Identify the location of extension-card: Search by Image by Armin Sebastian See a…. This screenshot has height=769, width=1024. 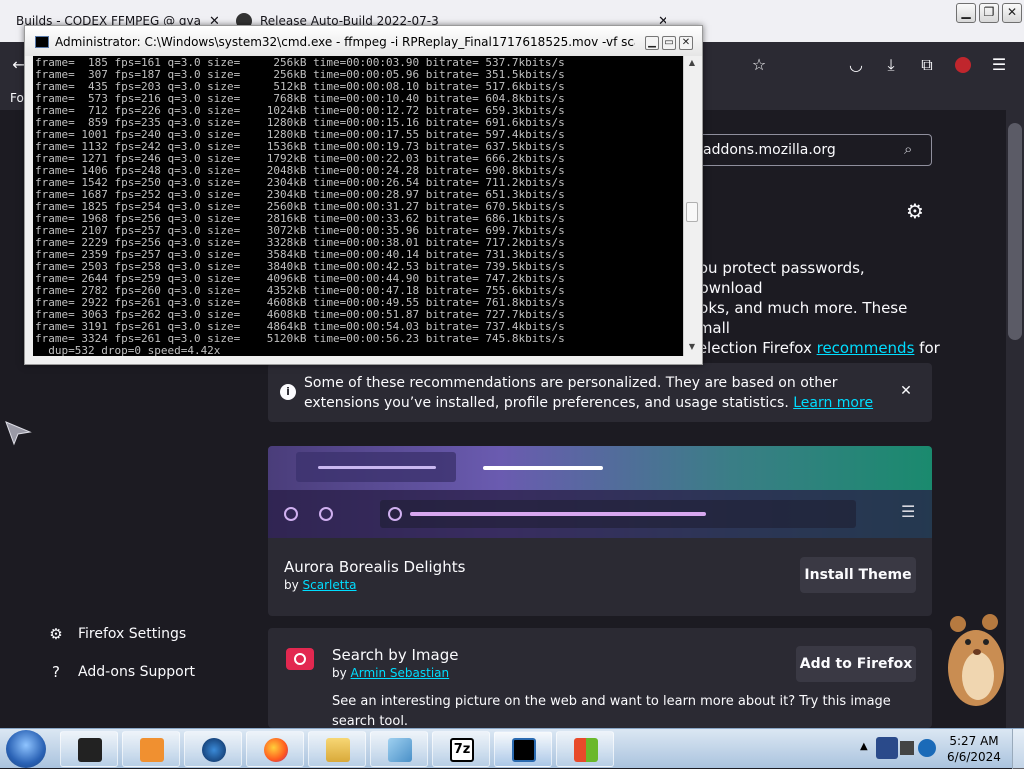
(600, 678).